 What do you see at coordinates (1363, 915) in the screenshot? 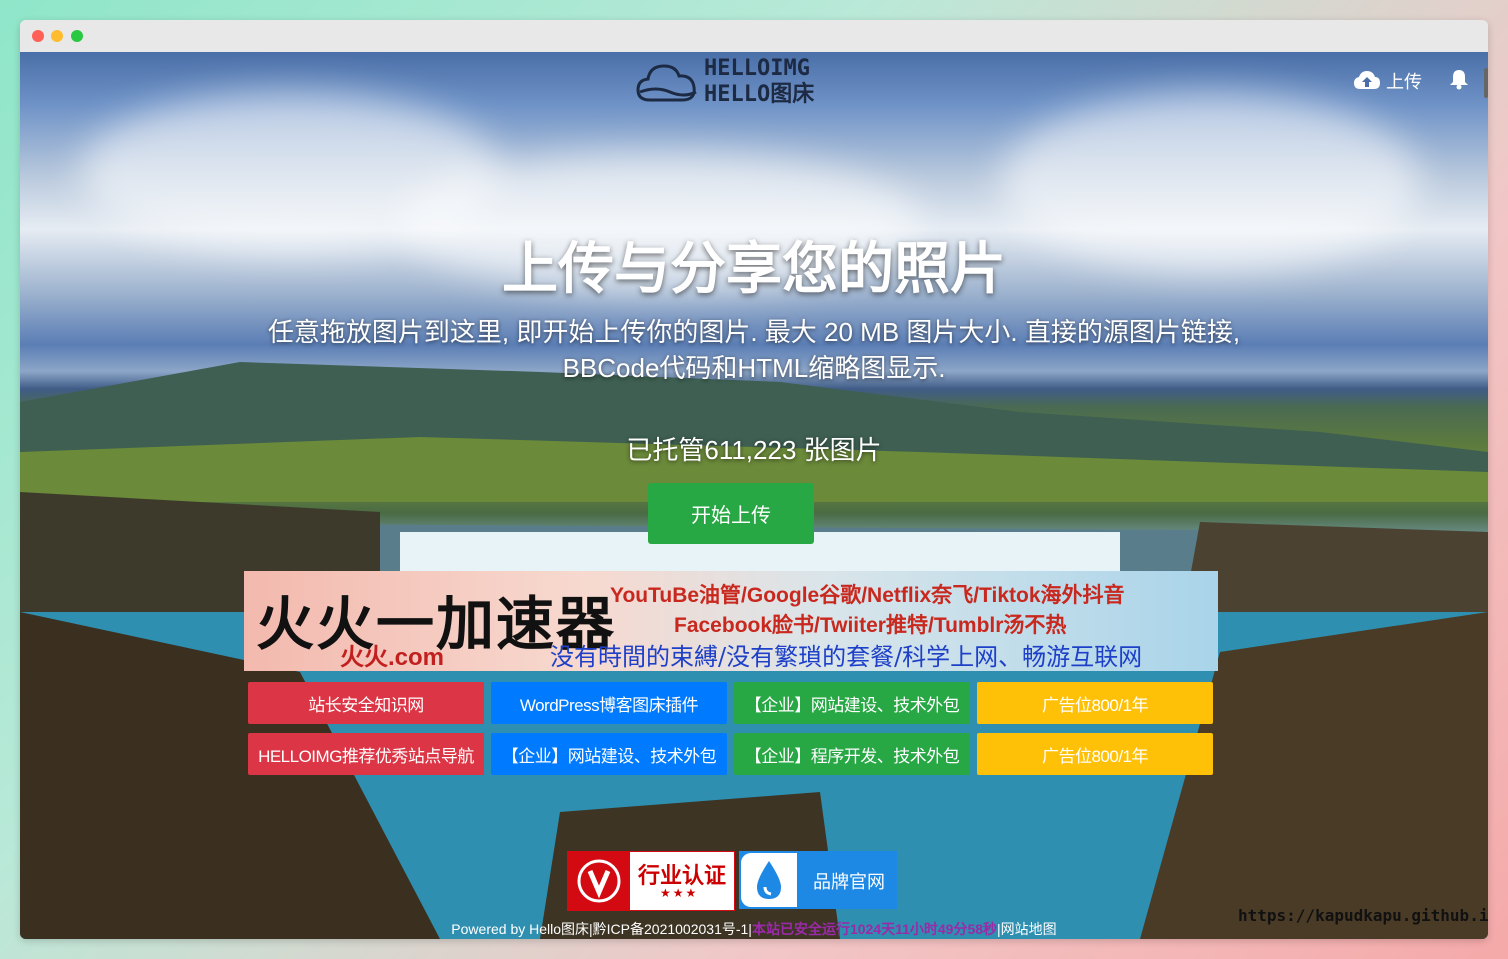
I see `url-watermark: https://kapudkapu.github.io` at bounding box center [1363, 915].